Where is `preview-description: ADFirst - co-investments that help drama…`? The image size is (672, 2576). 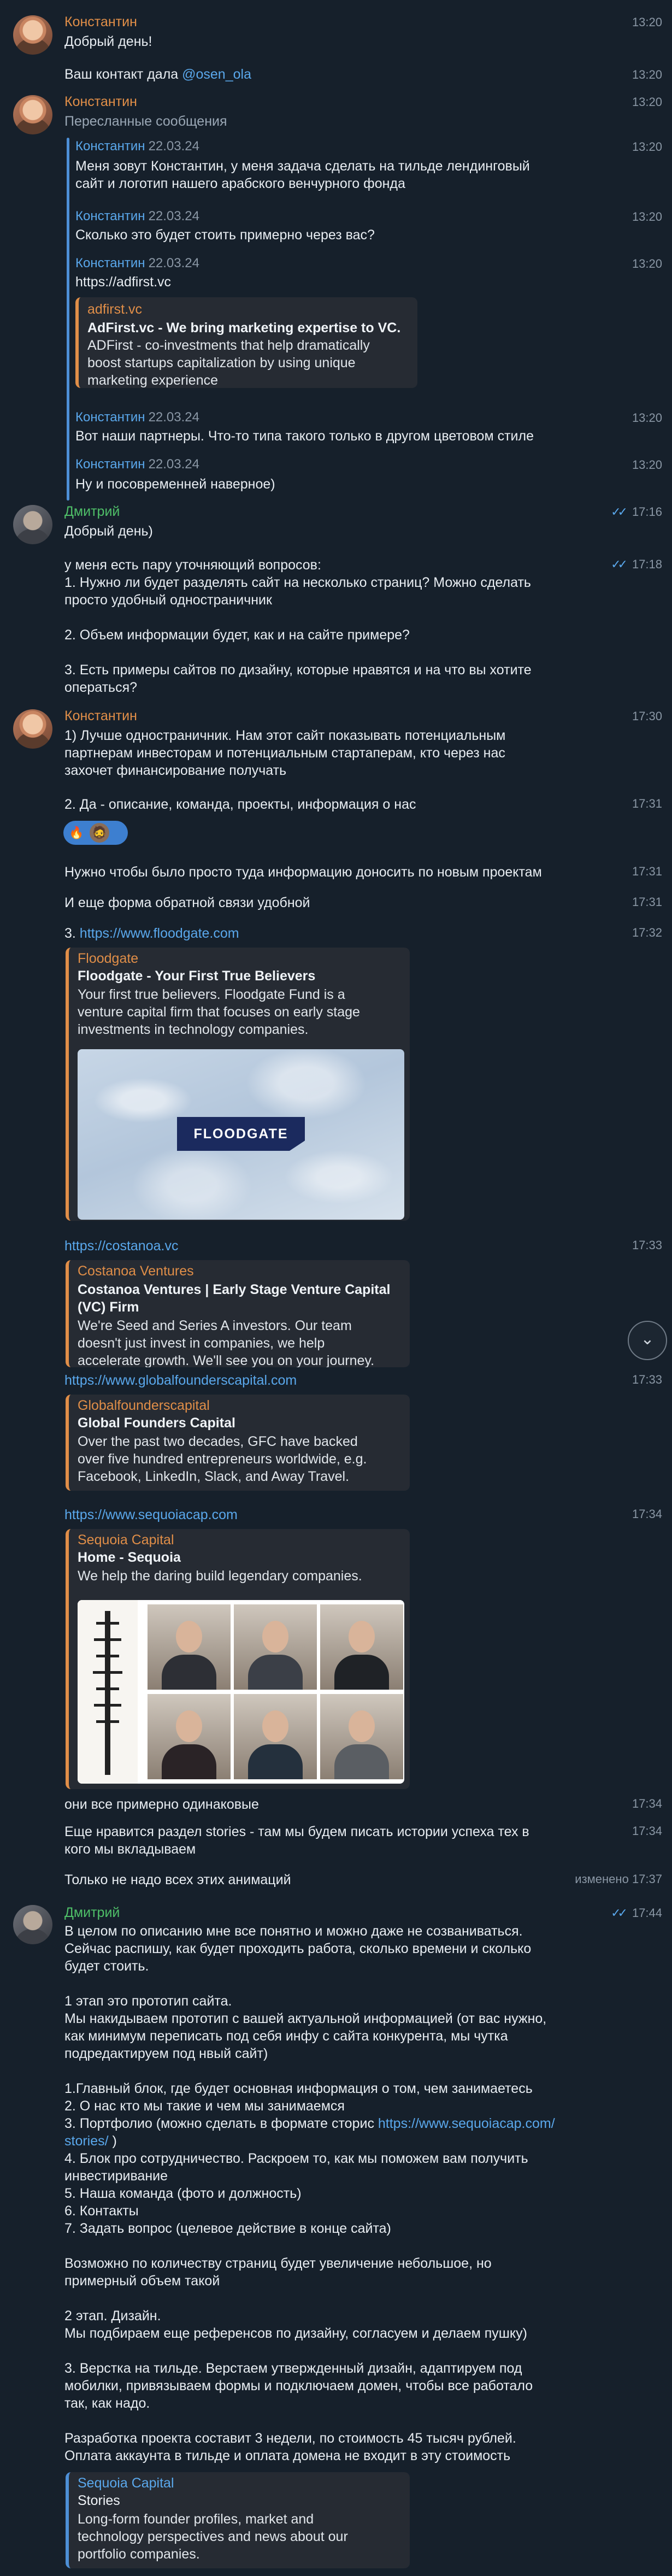
preview-description: ADFirst - co-investments that help drama… is located at coordinates (228, 363).